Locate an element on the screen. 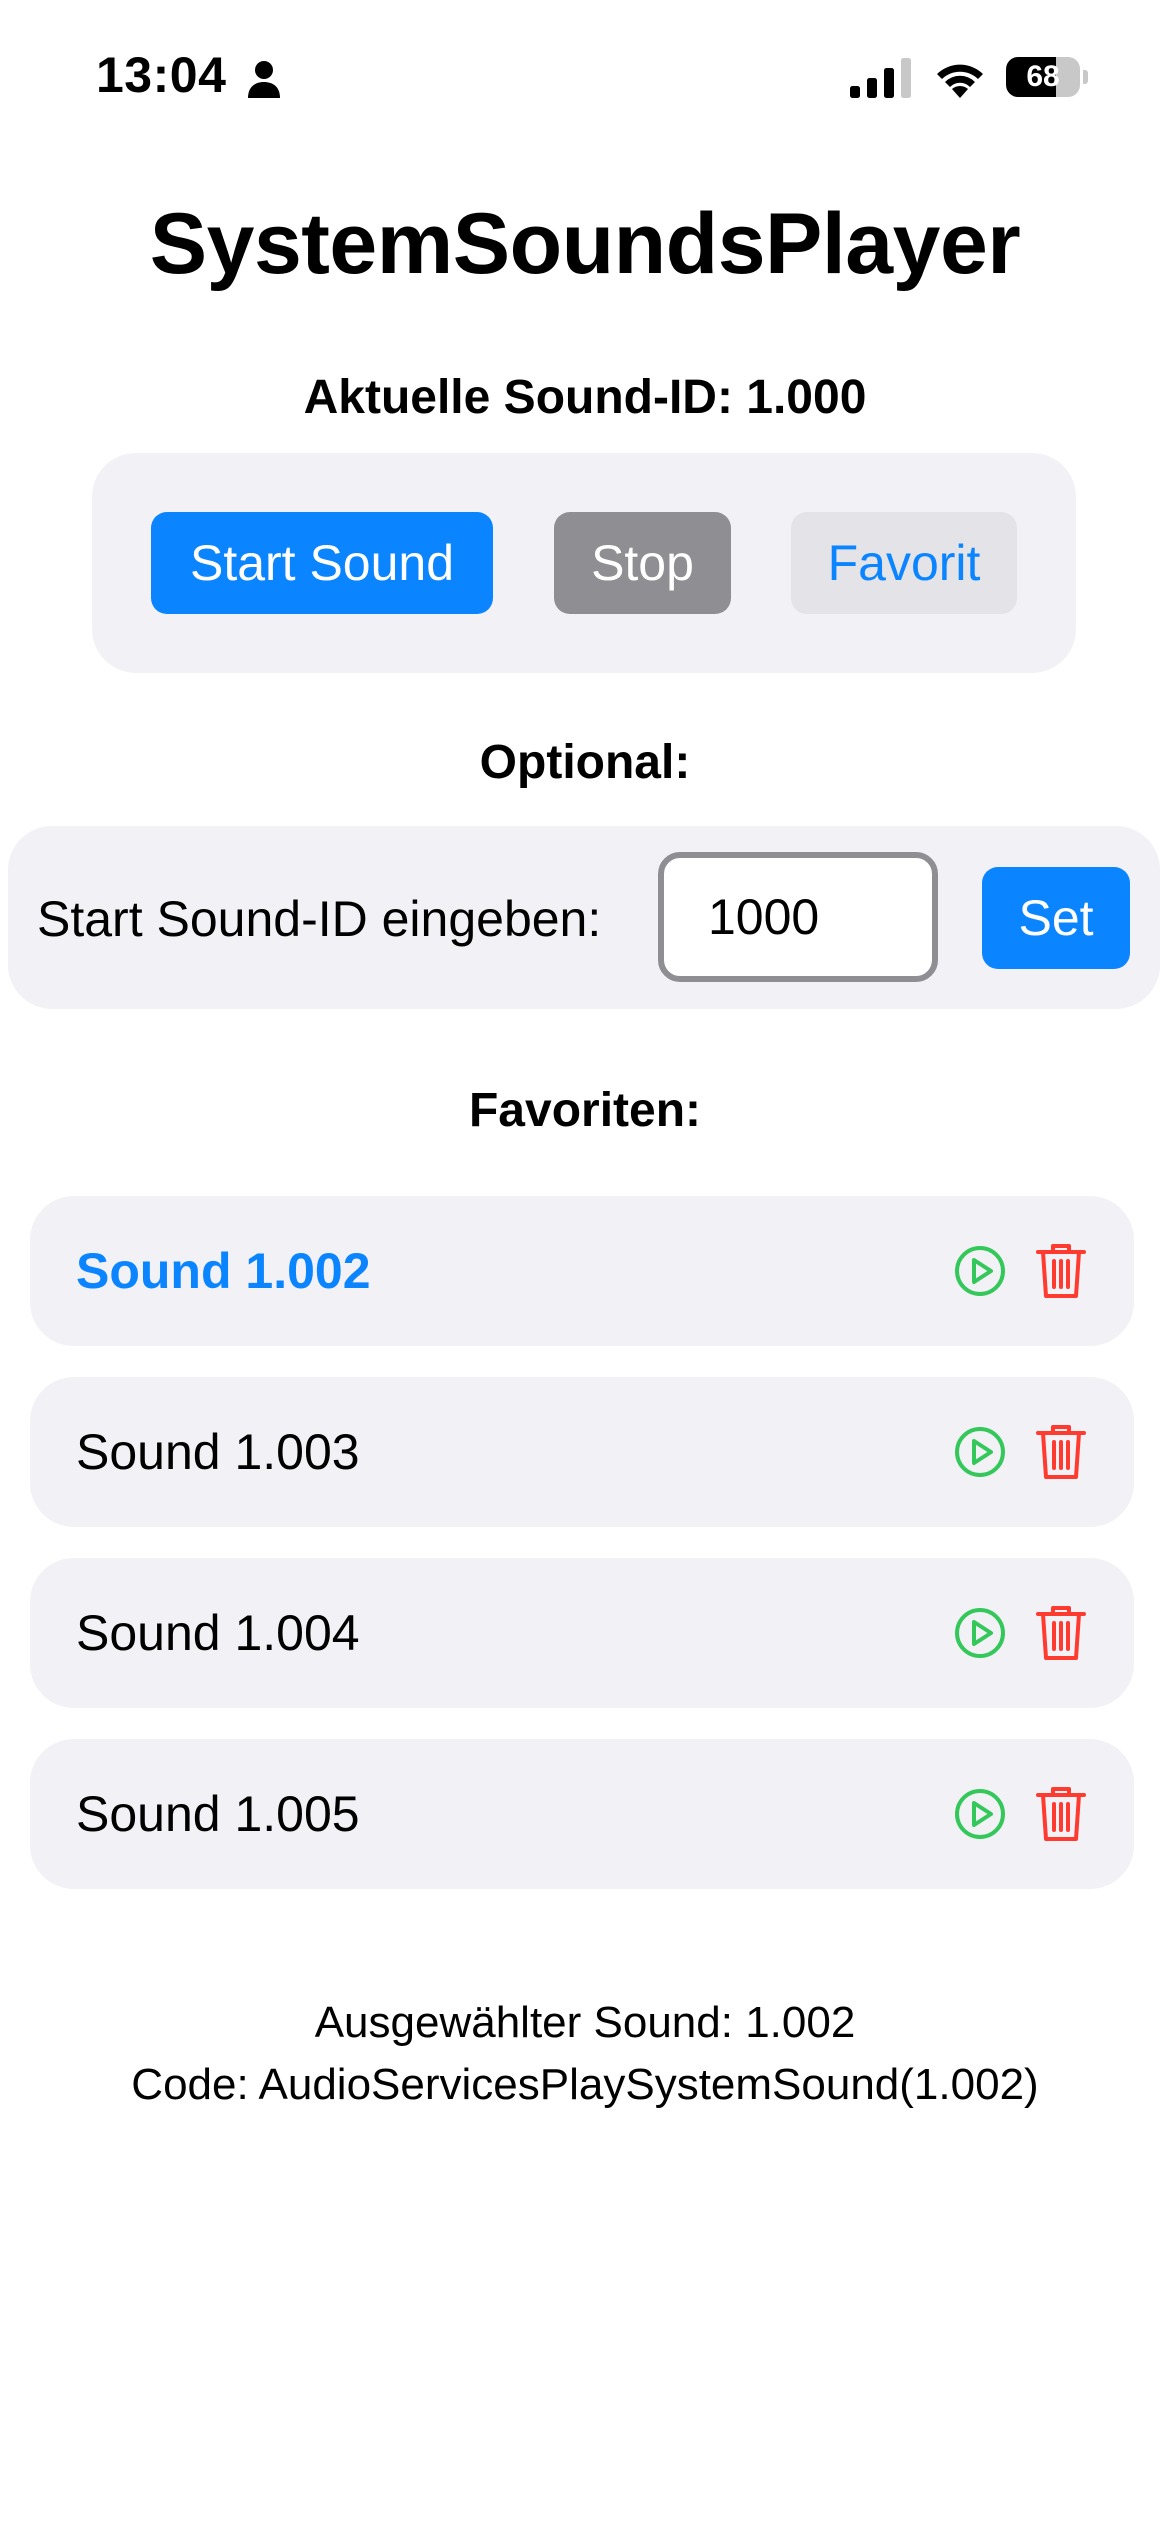 The width and height of the screenshot is (1170, 2532). cellular-signal-icon is located at coordinates (880, 78).